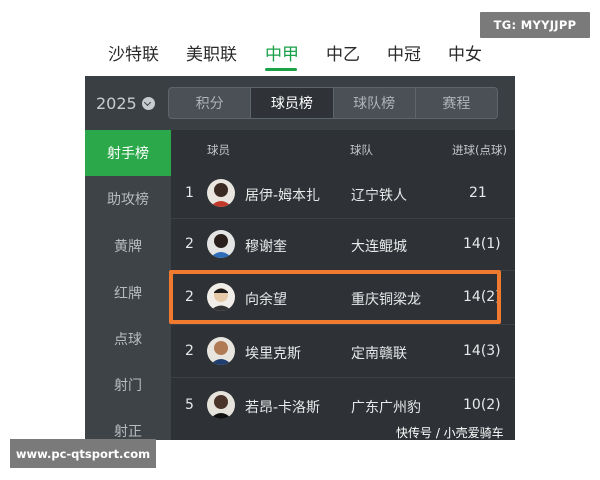 Image resolution: width=600 pixels, height=480 pixels. I want to click on tab-standings: 积分, so click(210, 103).